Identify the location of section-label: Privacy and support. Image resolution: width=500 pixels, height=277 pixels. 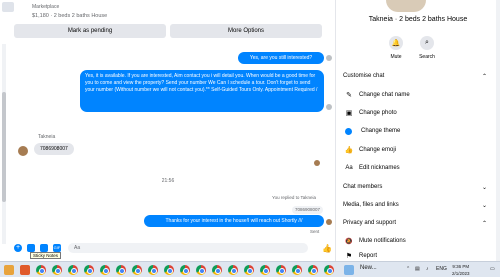
(370, 223).